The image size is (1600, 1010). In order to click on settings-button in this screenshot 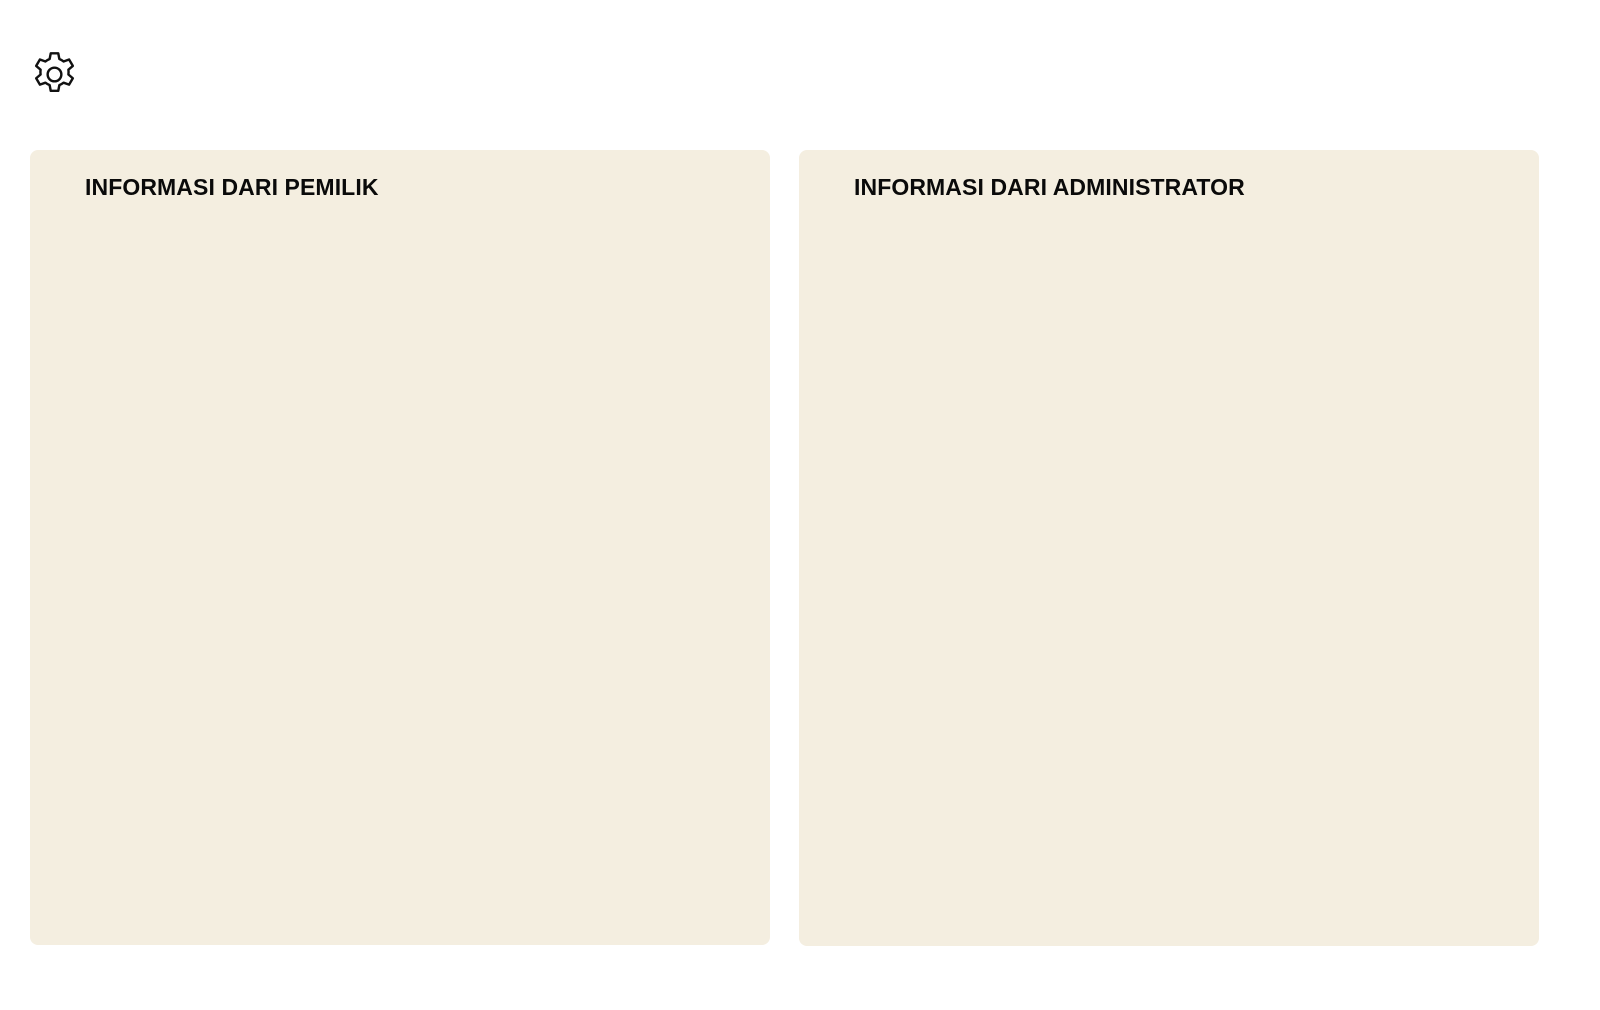, I will do `click(54, 74)`.